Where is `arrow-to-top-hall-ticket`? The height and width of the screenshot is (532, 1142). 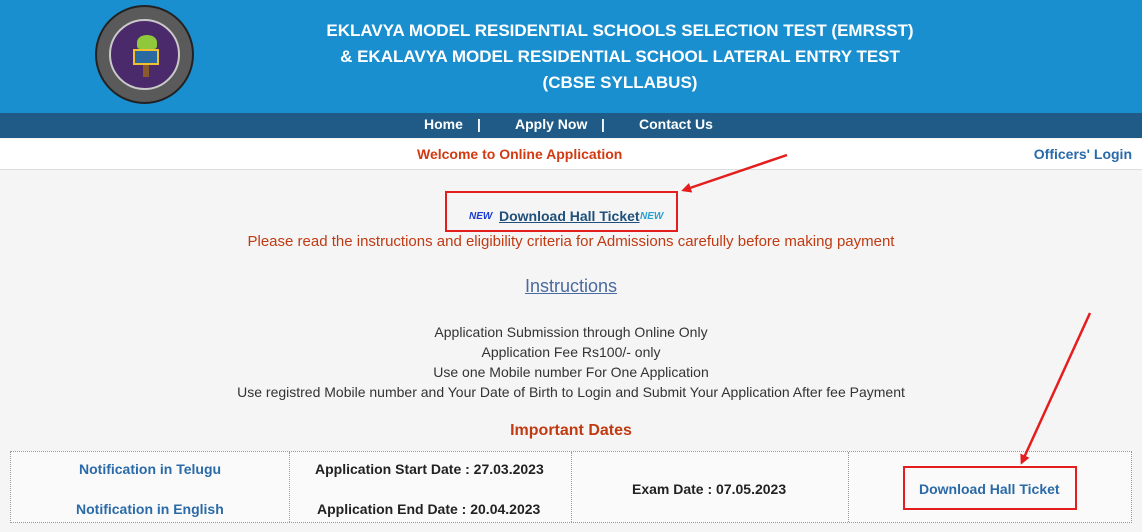
arrow-to-top-hall-ticket is located at coordinates (734, 173).